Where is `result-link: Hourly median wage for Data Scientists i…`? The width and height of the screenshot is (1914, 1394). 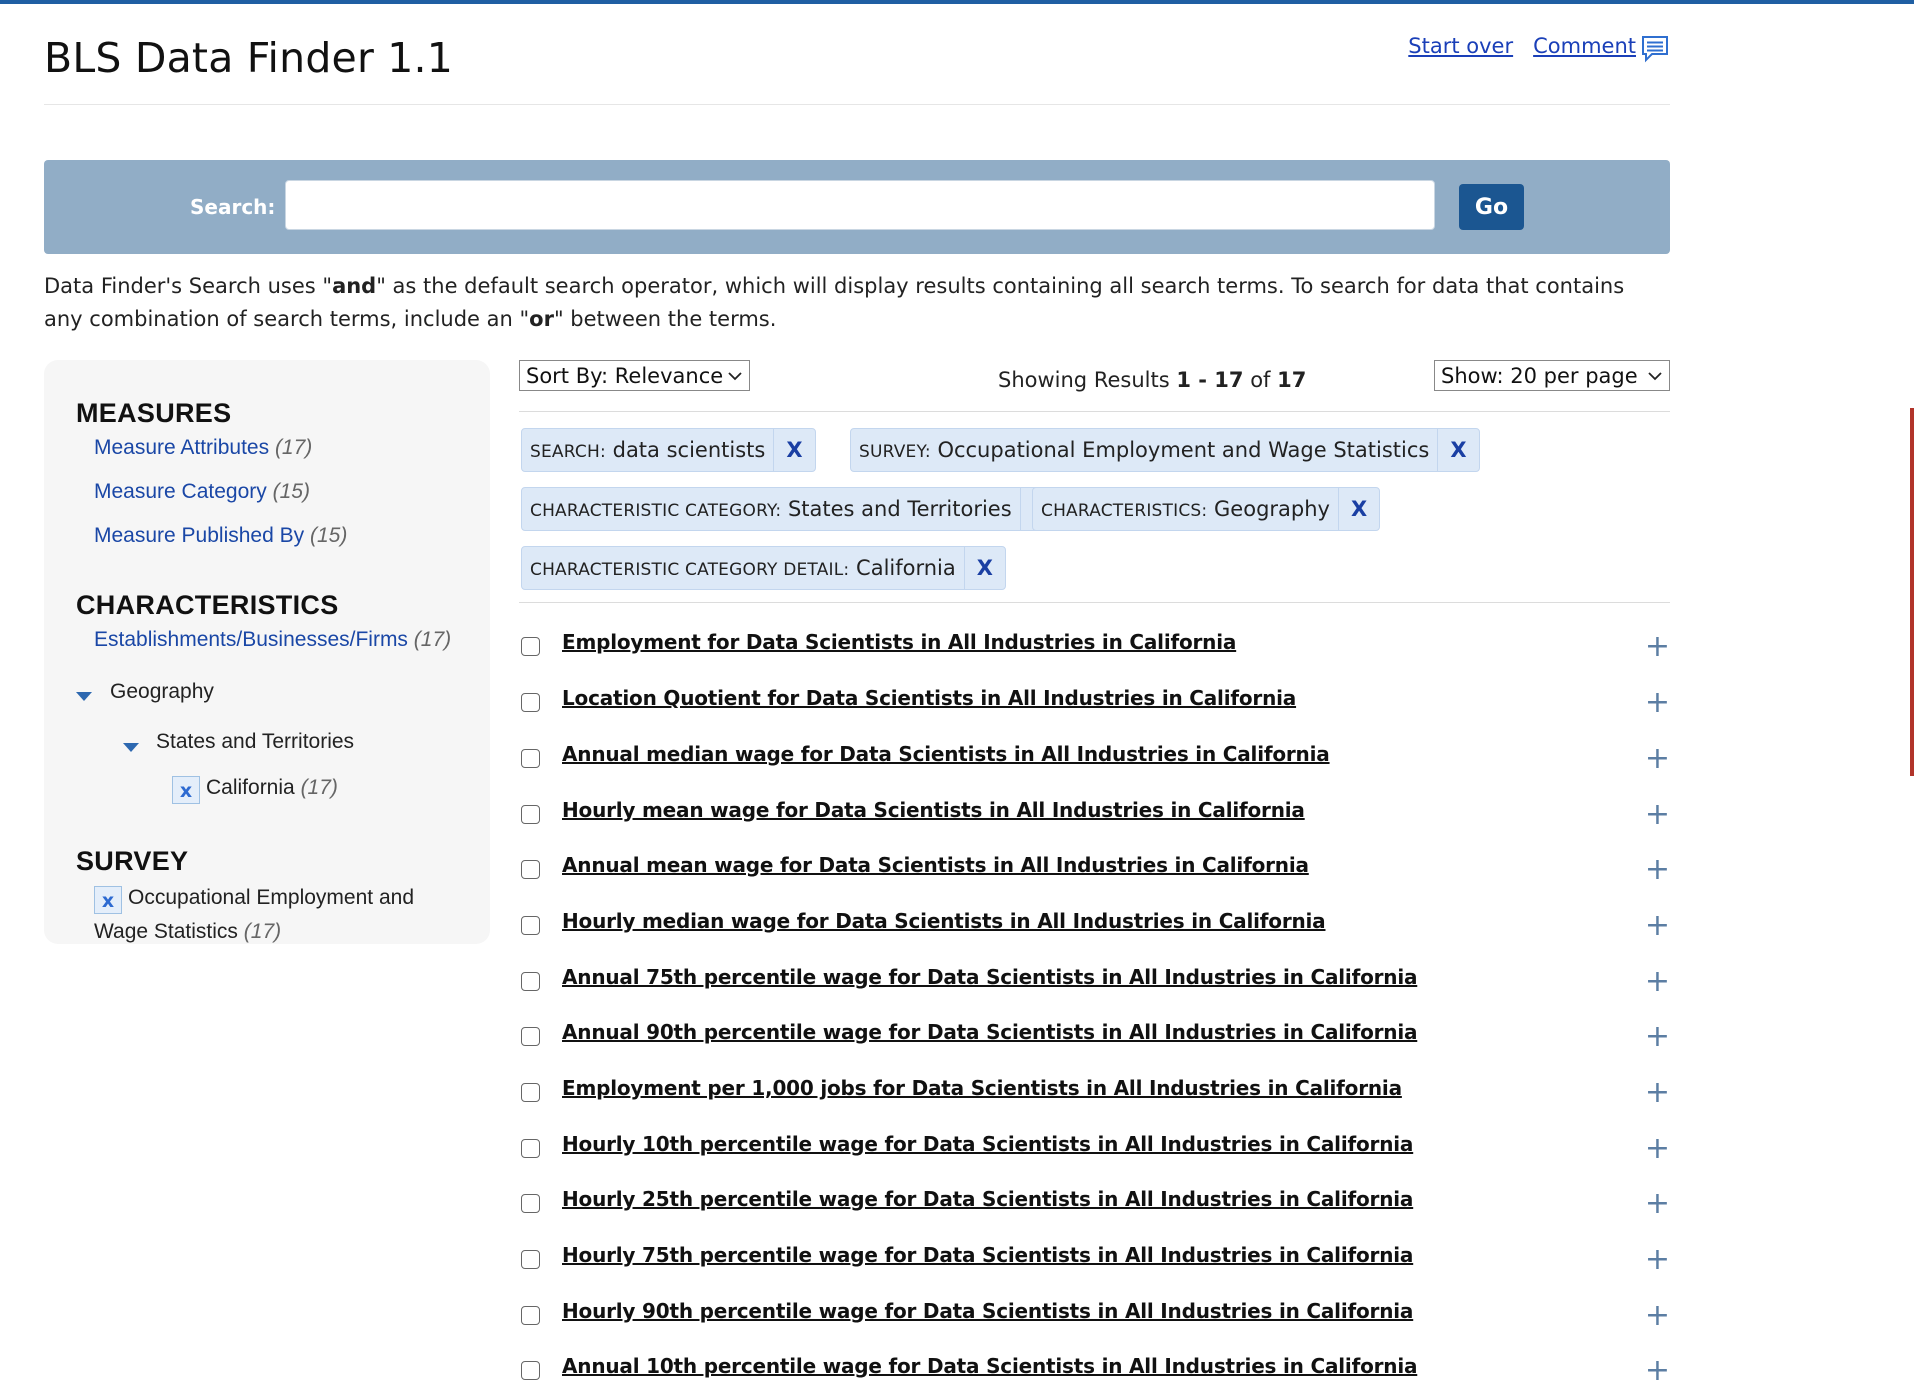
result-link: Hourly median wage for Data Scientists i… is located at coordinates (944, 921).